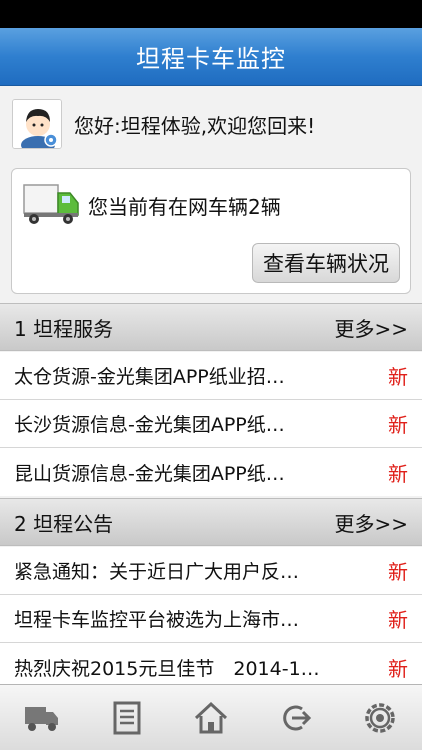 The width and height of the screenshot is (422, 750). I want to click on tab-documents, so click(127, 718).